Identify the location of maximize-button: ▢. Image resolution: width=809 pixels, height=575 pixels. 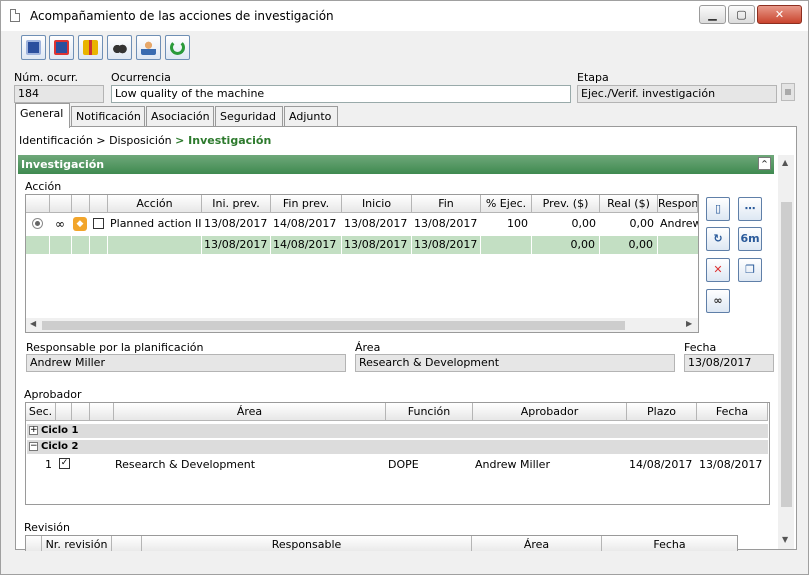
(741, 14).